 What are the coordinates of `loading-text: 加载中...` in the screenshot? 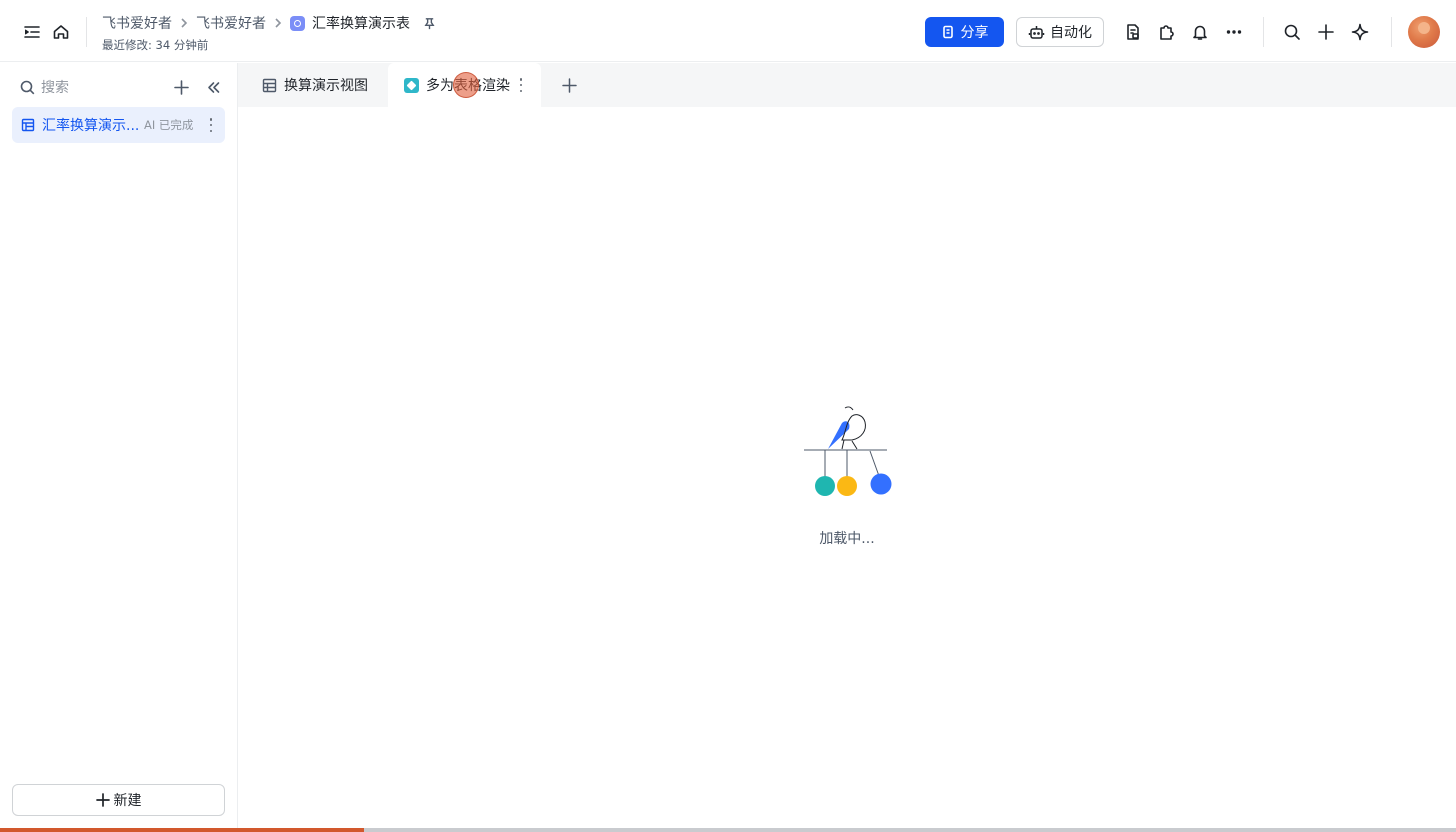 It's located at (847, 539).